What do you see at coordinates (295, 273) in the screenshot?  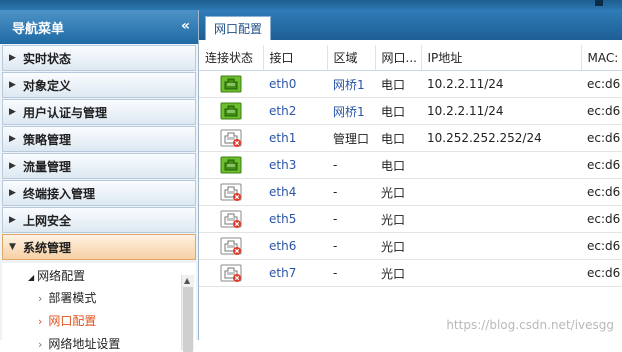 I see `interface-link: eth7` at bounding box center [295, 273].